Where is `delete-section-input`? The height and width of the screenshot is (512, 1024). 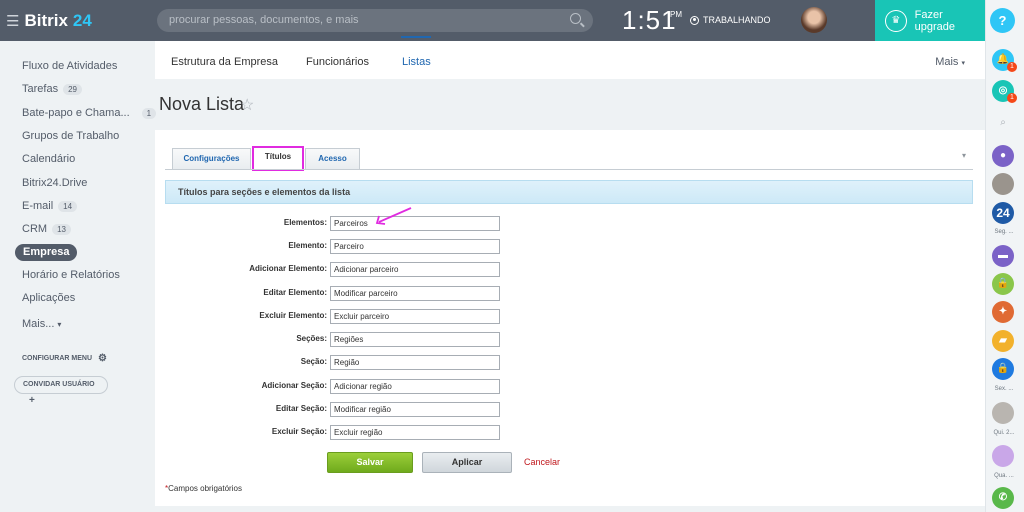 delete-section-input is located at coordinates (415, 432).